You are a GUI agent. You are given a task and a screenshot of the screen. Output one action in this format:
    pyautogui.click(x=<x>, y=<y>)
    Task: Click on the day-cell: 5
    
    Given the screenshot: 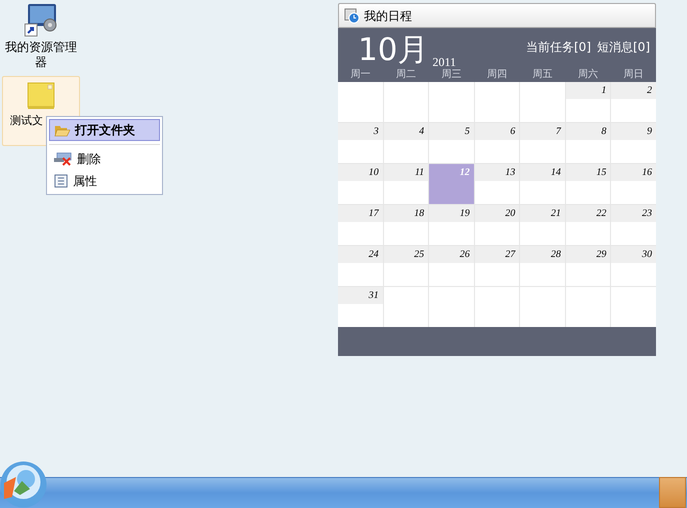 What is the action you would take?
    pyautogui.click(x=451, y=143)
    